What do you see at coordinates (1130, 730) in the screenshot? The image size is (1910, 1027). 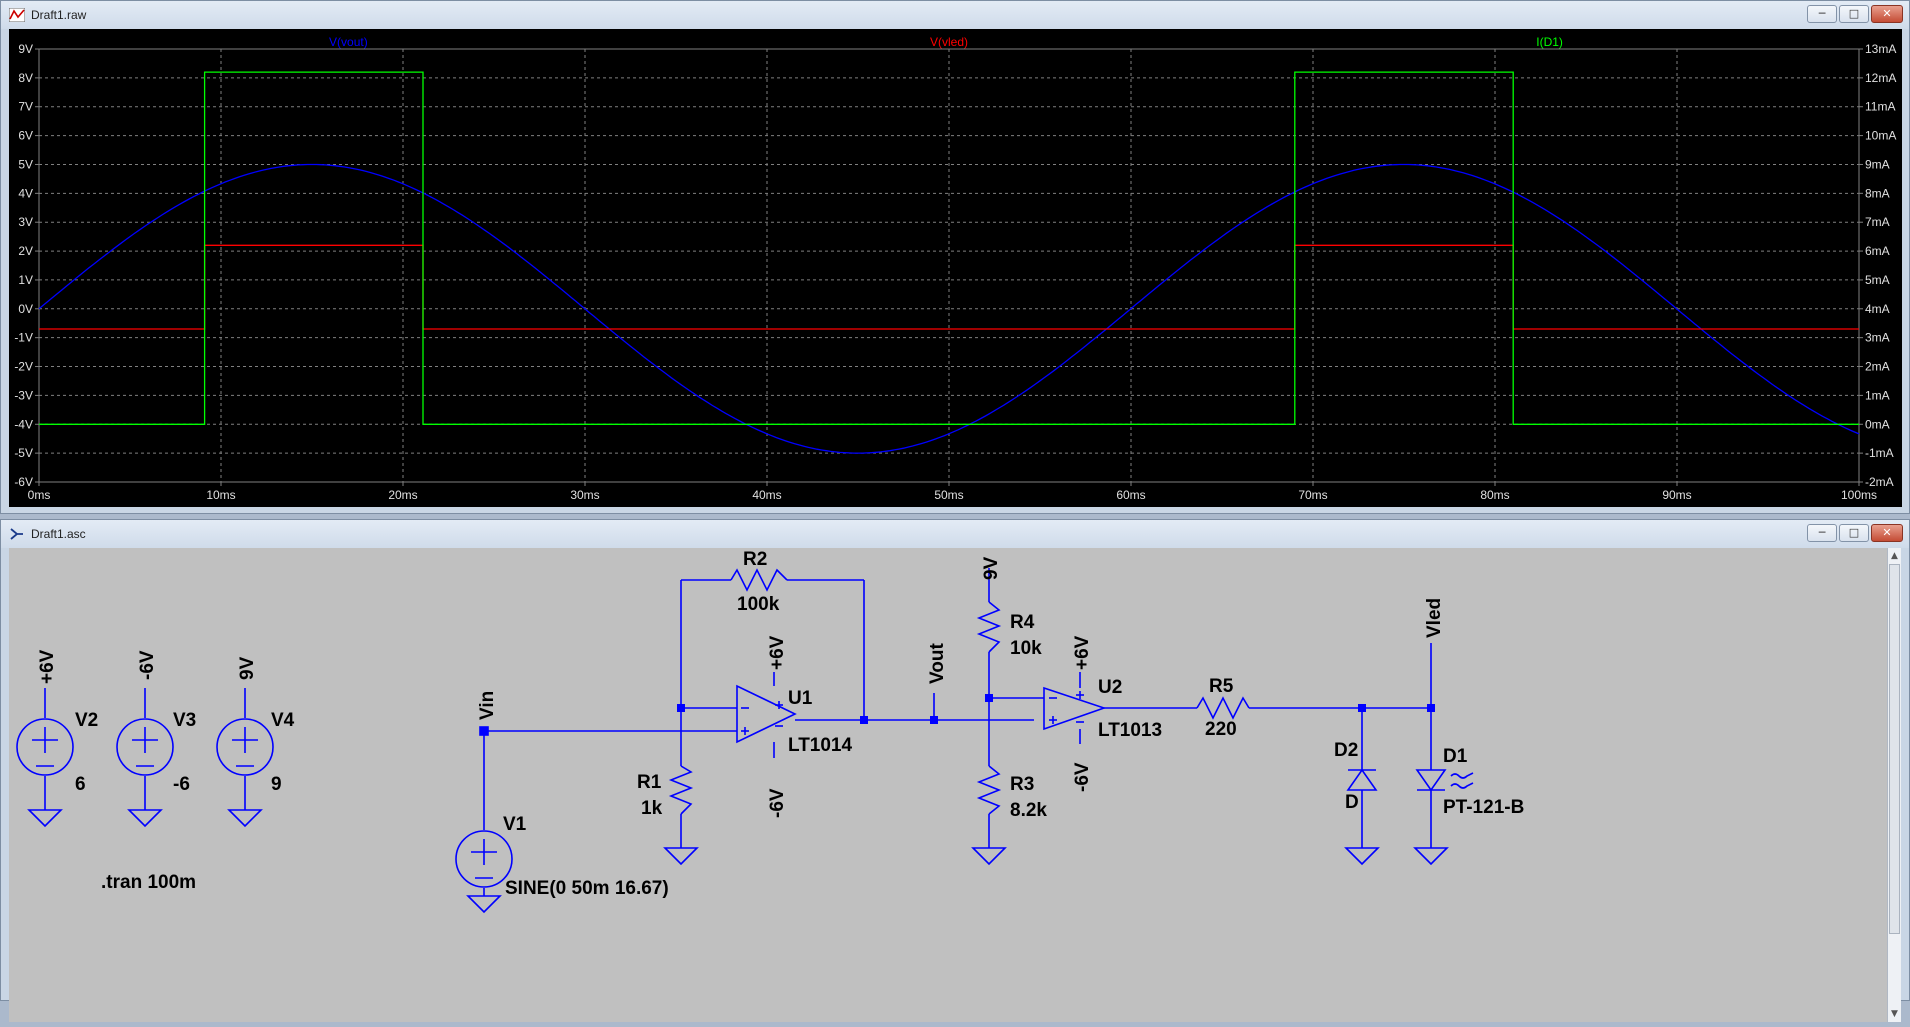 I see `u2-value: LT1013` at bounding box center [1130, 730].